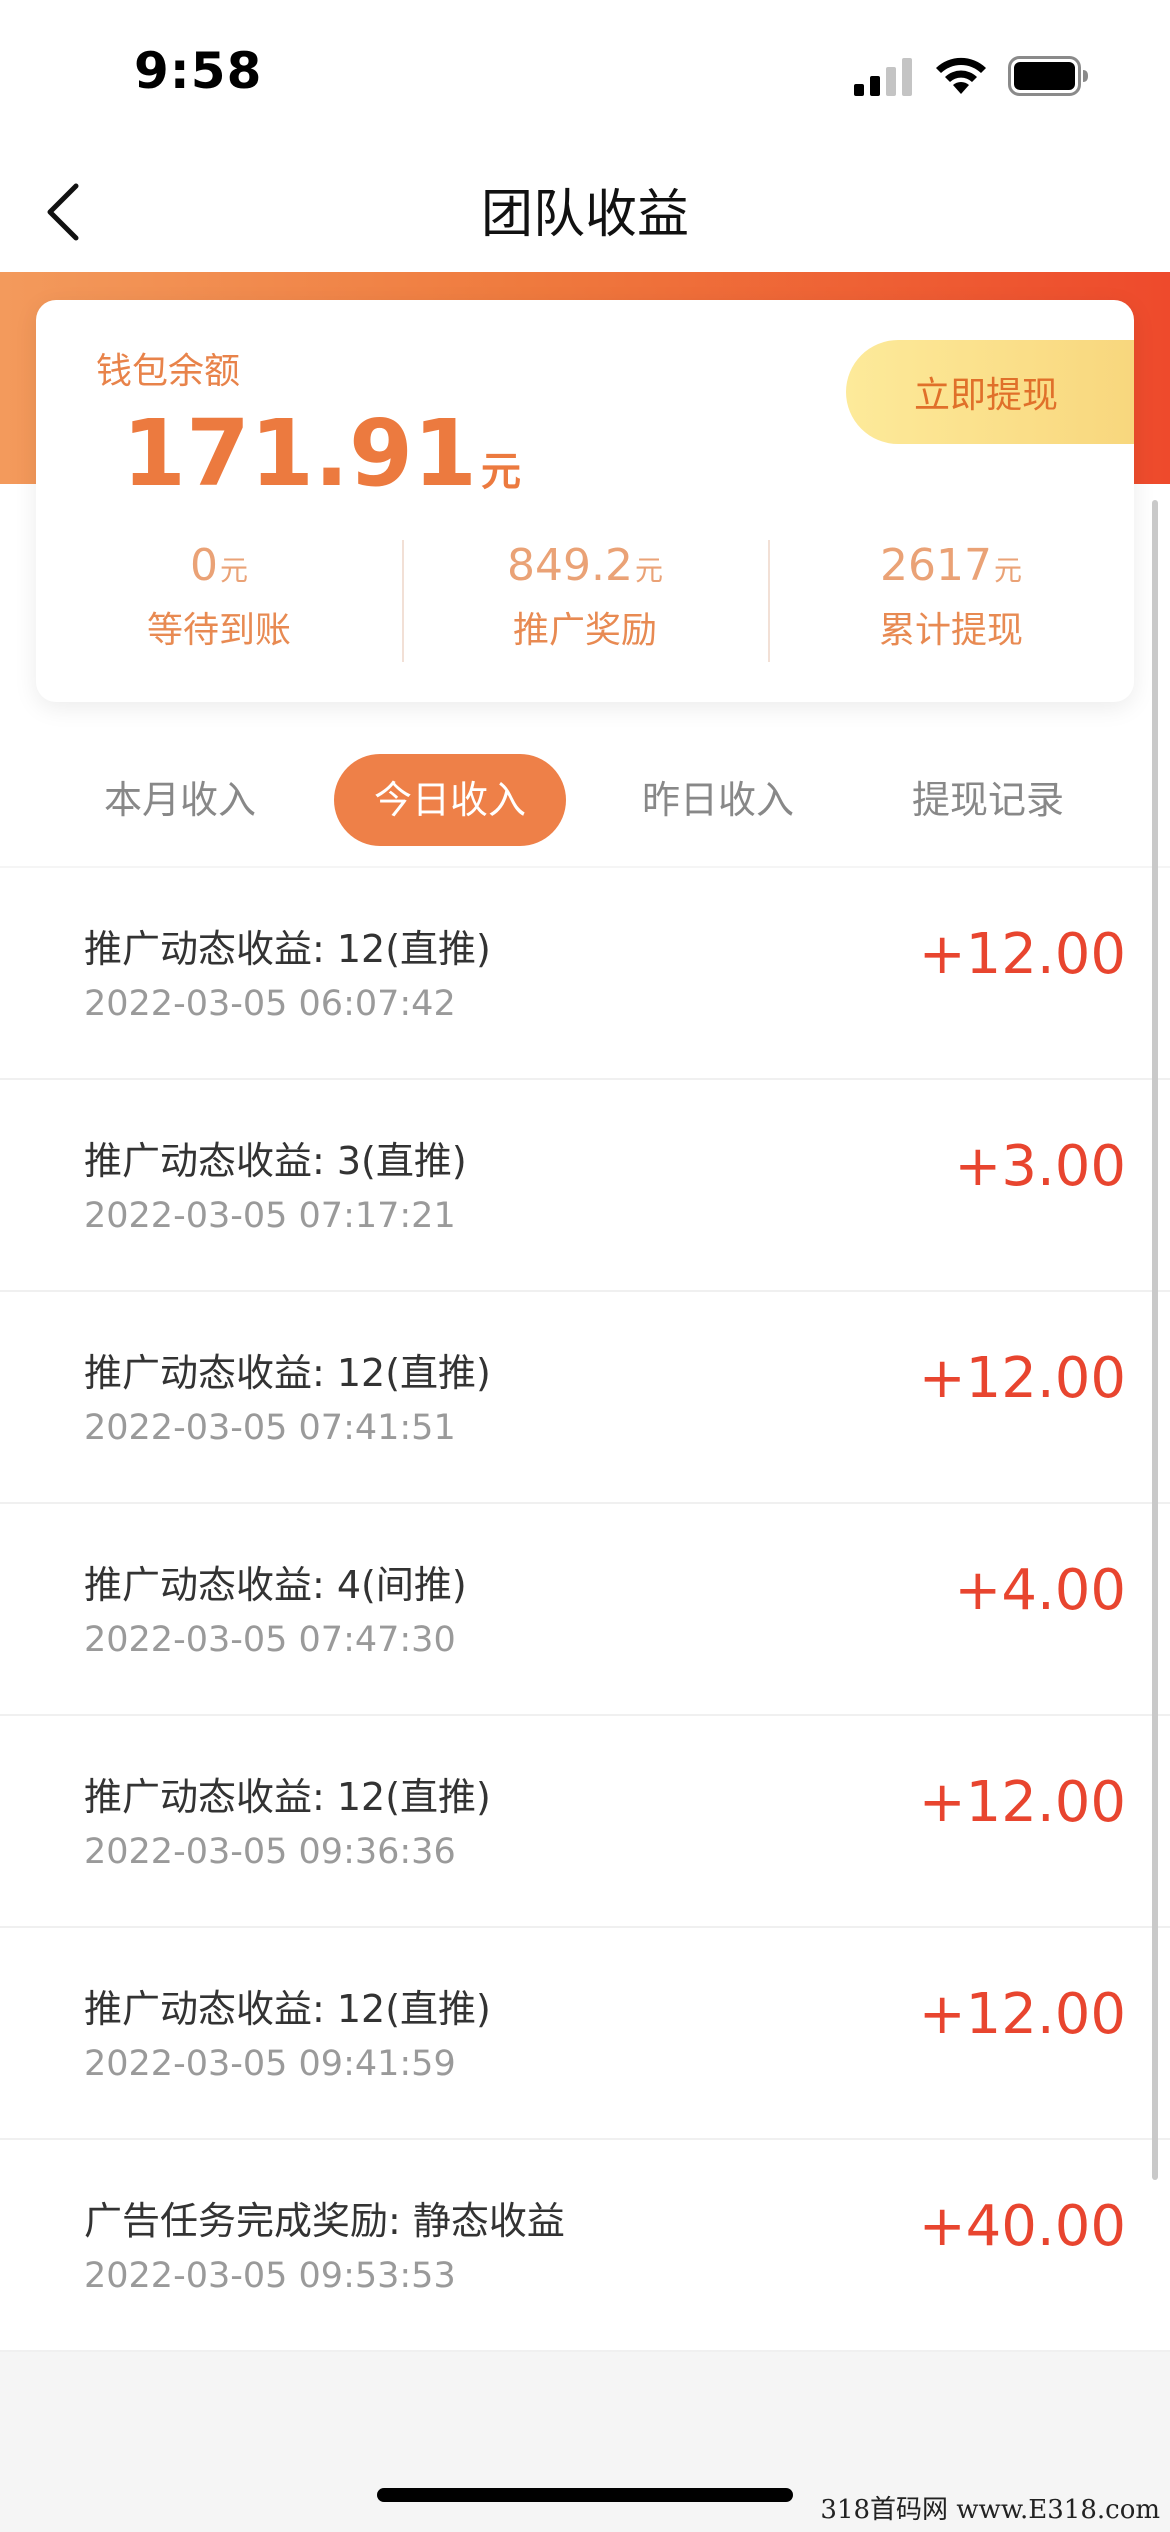  What do you see at coordinates (180, 800) in the screenshot?
I see `tab-this-month: 本月收入` at bounding box center [180, 800].